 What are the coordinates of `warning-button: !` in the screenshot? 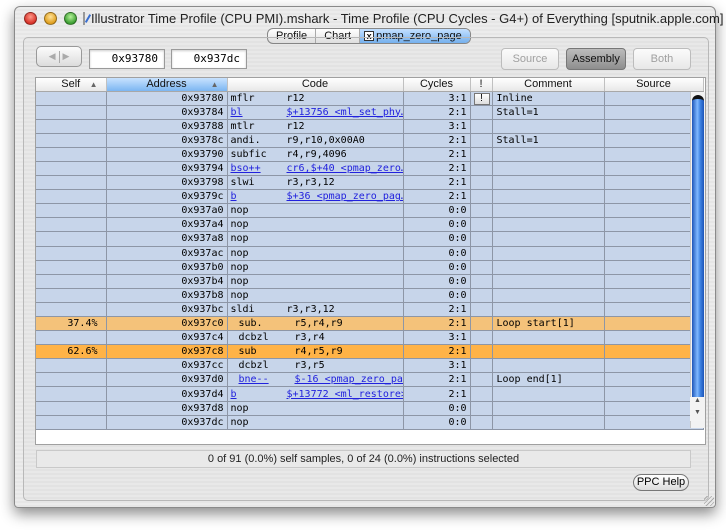 It's located at (481, 98).